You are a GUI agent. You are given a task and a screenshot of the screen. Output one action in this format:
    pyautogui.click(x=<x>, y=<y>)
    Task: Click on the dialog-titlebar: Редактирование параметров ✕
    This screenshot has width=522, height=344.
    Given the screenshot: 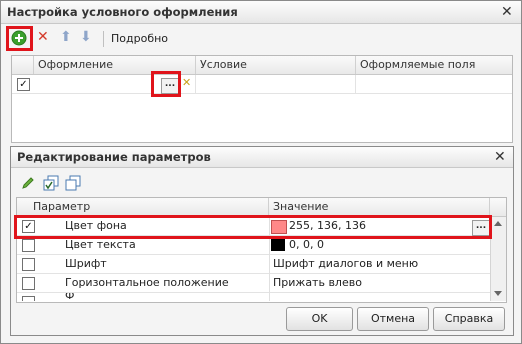 What is the action you would take?
    pyautogui.click(x=262, y=157)
    